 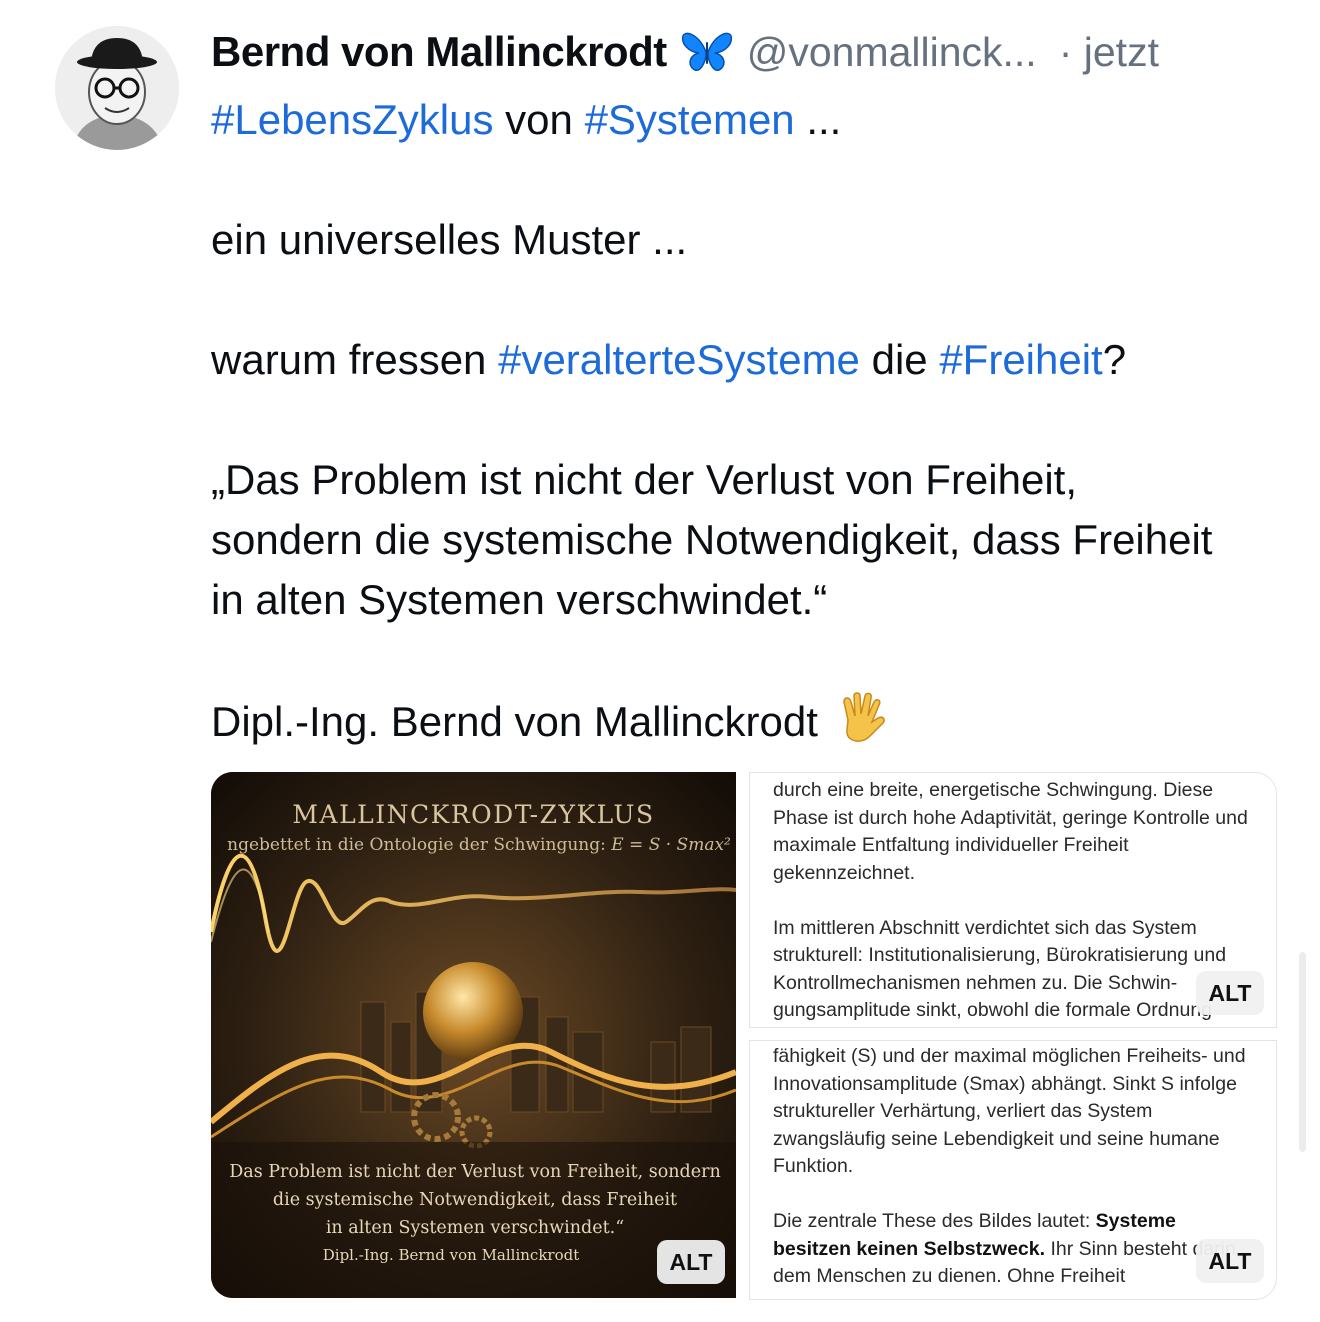 I want to click on text-segment: von, so click(x=539, y=119).